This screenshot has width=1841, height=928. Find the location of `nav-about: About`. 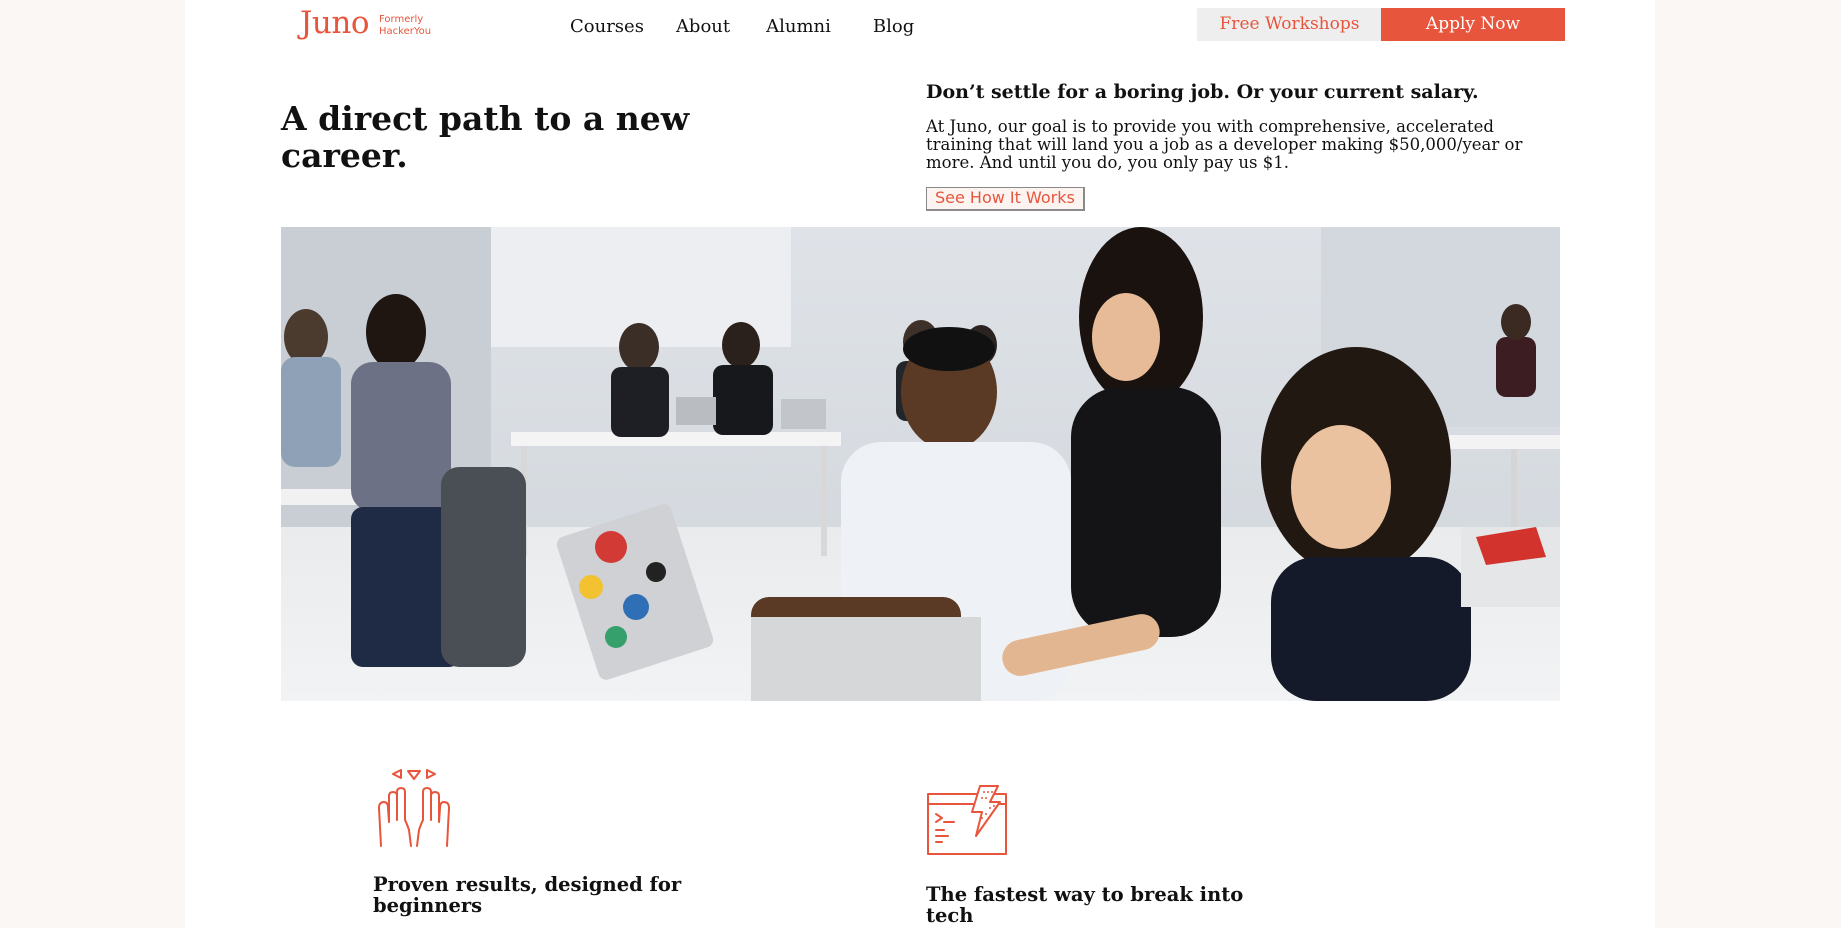

nav-about: About is located at coordinates (703, 26).